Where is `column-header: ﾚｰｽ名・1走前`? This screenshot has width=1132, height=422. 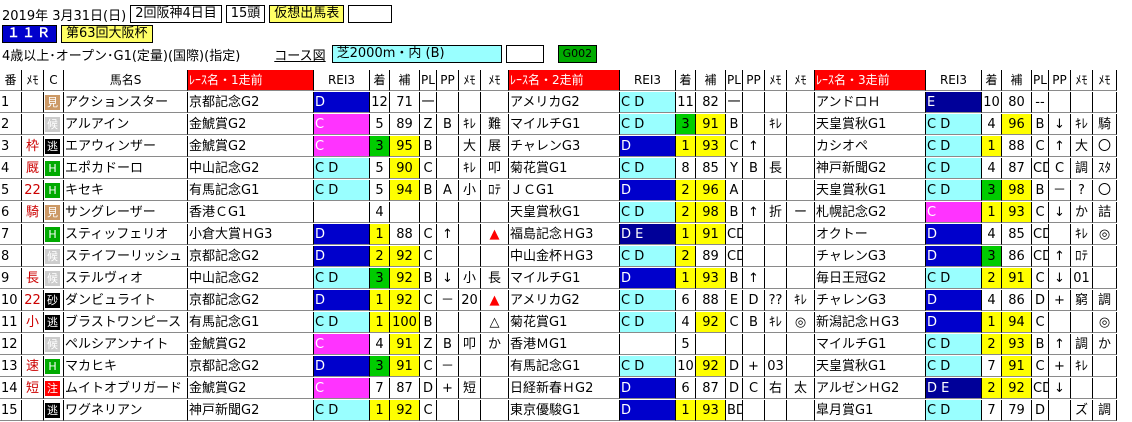 column-header: ﾚｰｽ名・1走前 is located at coordinates (251, 80).